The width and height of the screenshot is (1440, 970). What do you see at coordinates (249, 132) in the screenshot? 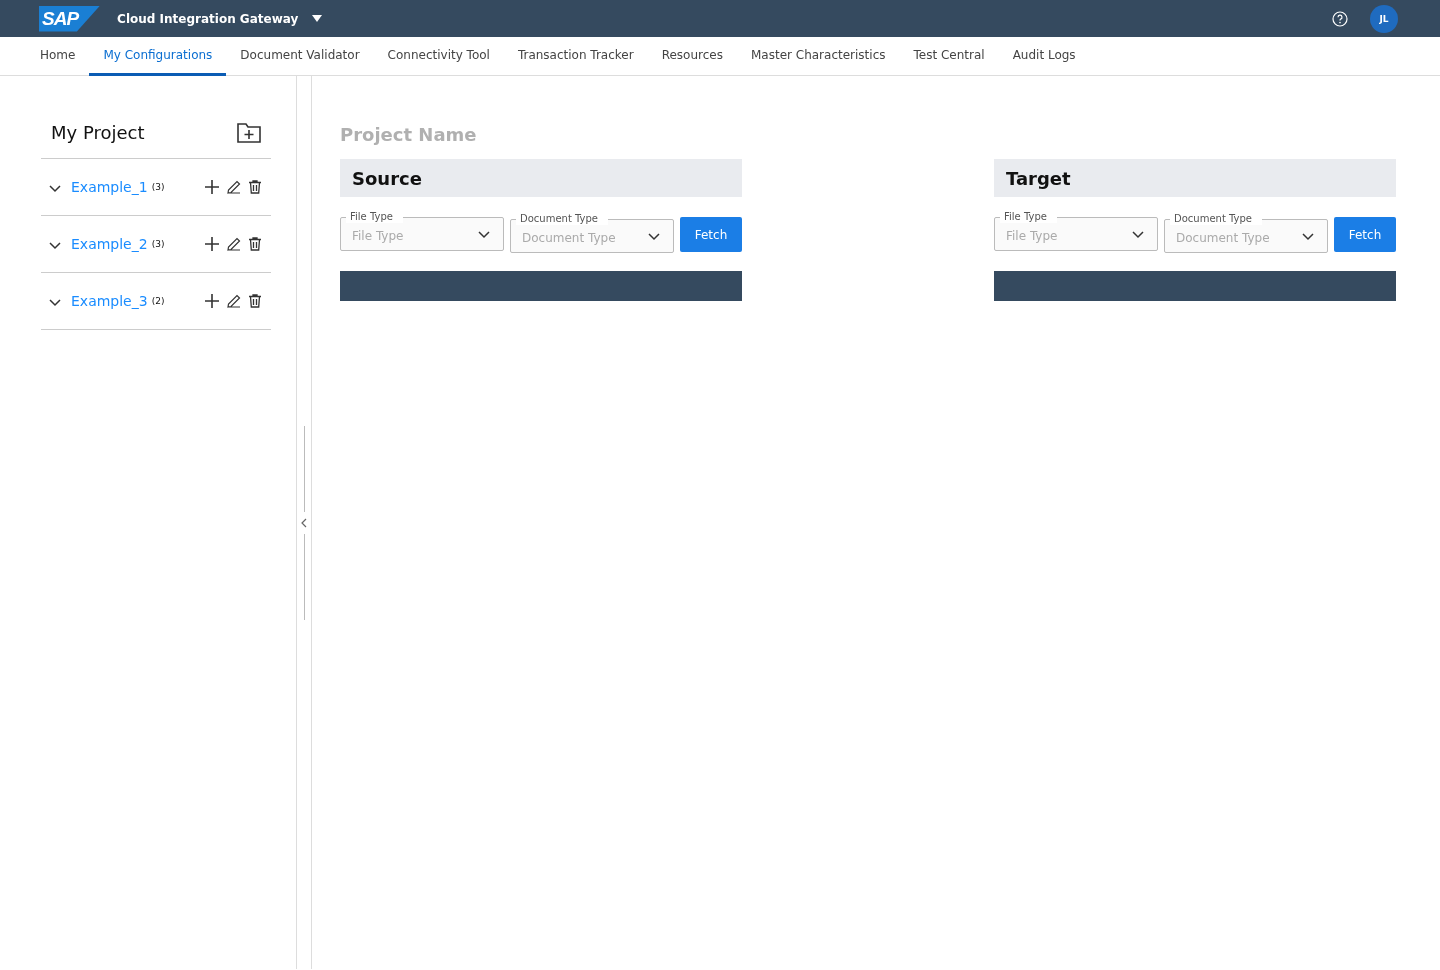
I see `add-folder-icon` at bounding box center [249, 132].